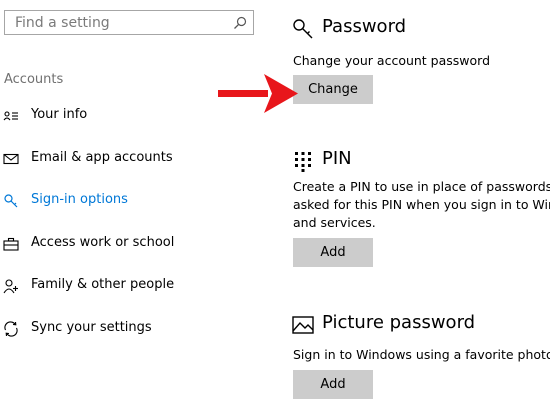 This screenshot has width=550, height=400. What do you see at coordinates (34, 79) in the screenshot?
I see `section-title-accounts: Accounts` at bounding box center [34, 79].